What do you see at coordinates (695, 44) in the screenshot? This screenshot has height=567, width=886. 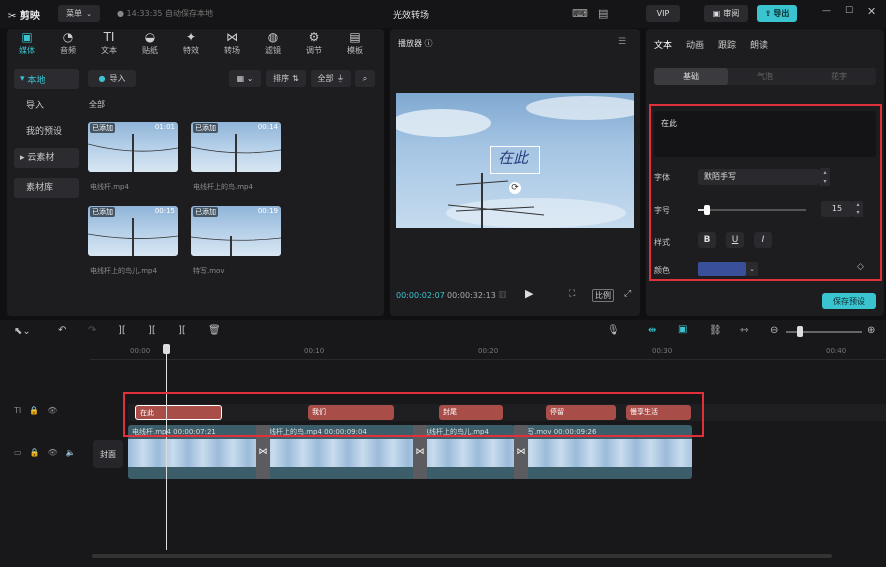 I see `tab-animation: 动画` at bounding box center [695, 44].